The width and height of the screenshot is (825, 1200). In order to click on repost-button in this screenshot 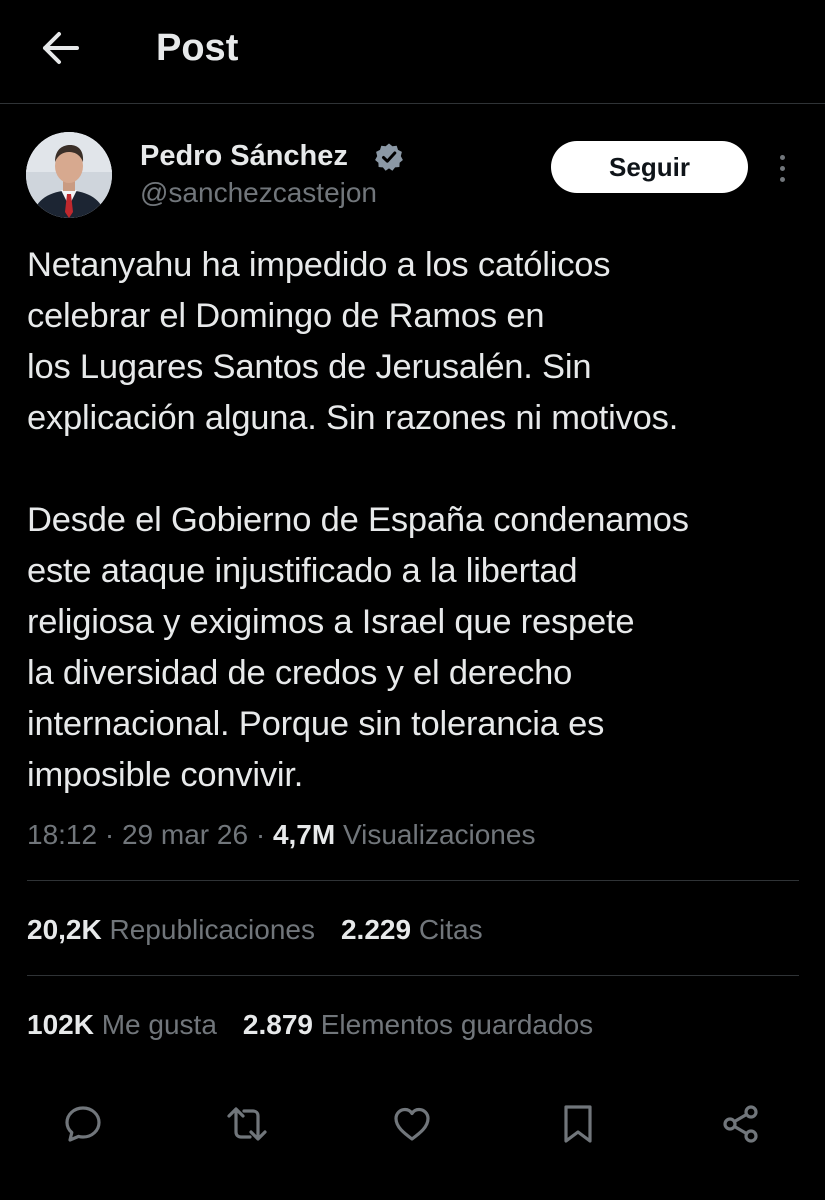, I will do `click(247, 1124)`.